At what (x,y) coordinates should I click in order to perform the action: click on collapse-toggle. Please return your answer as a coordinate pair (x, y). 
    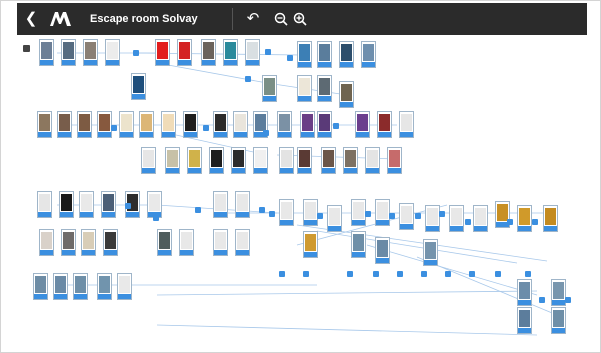
    Looking at the image, I should click on (26, 48).